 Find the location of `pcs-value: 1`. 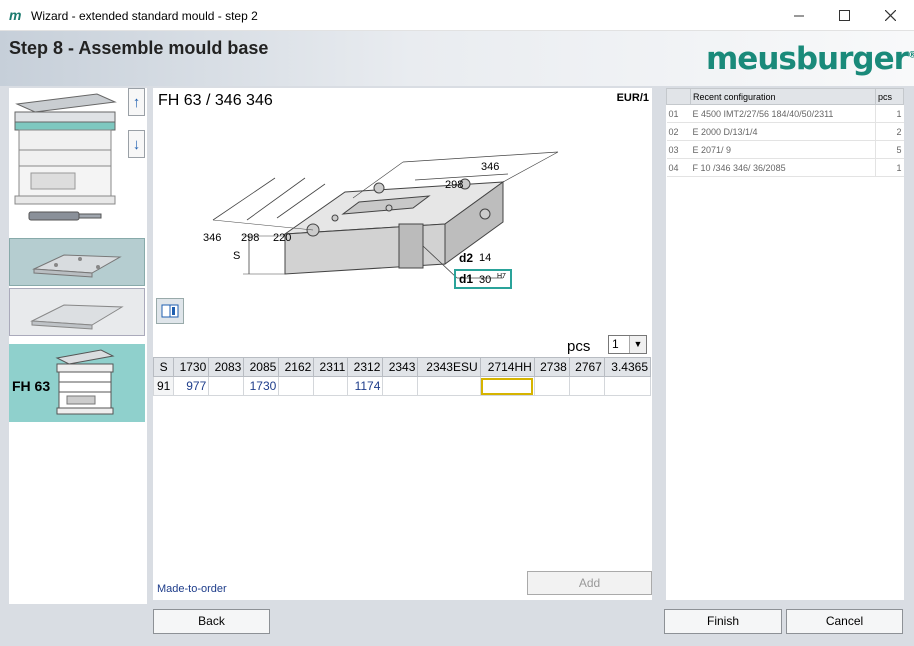

pcs-value: 1 is located at coordinates (615, 344).